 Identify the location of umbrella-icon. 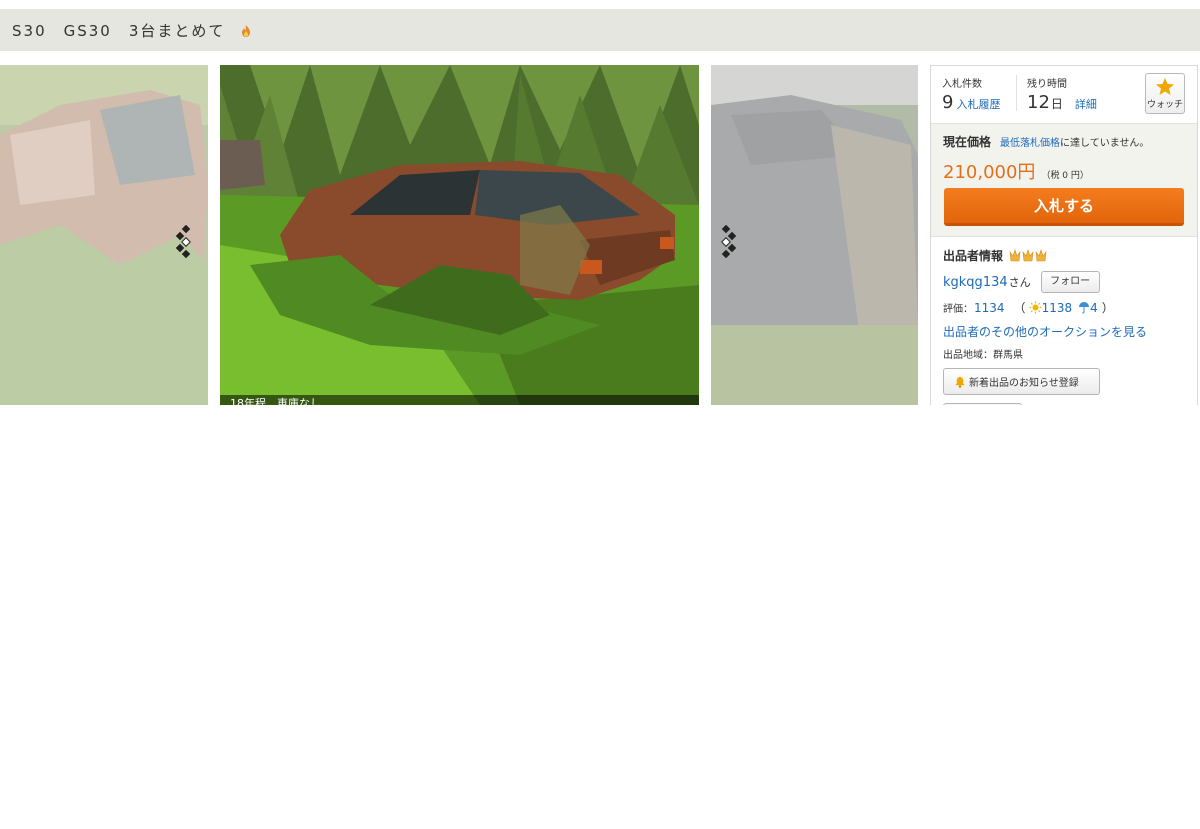
(1084, 308).